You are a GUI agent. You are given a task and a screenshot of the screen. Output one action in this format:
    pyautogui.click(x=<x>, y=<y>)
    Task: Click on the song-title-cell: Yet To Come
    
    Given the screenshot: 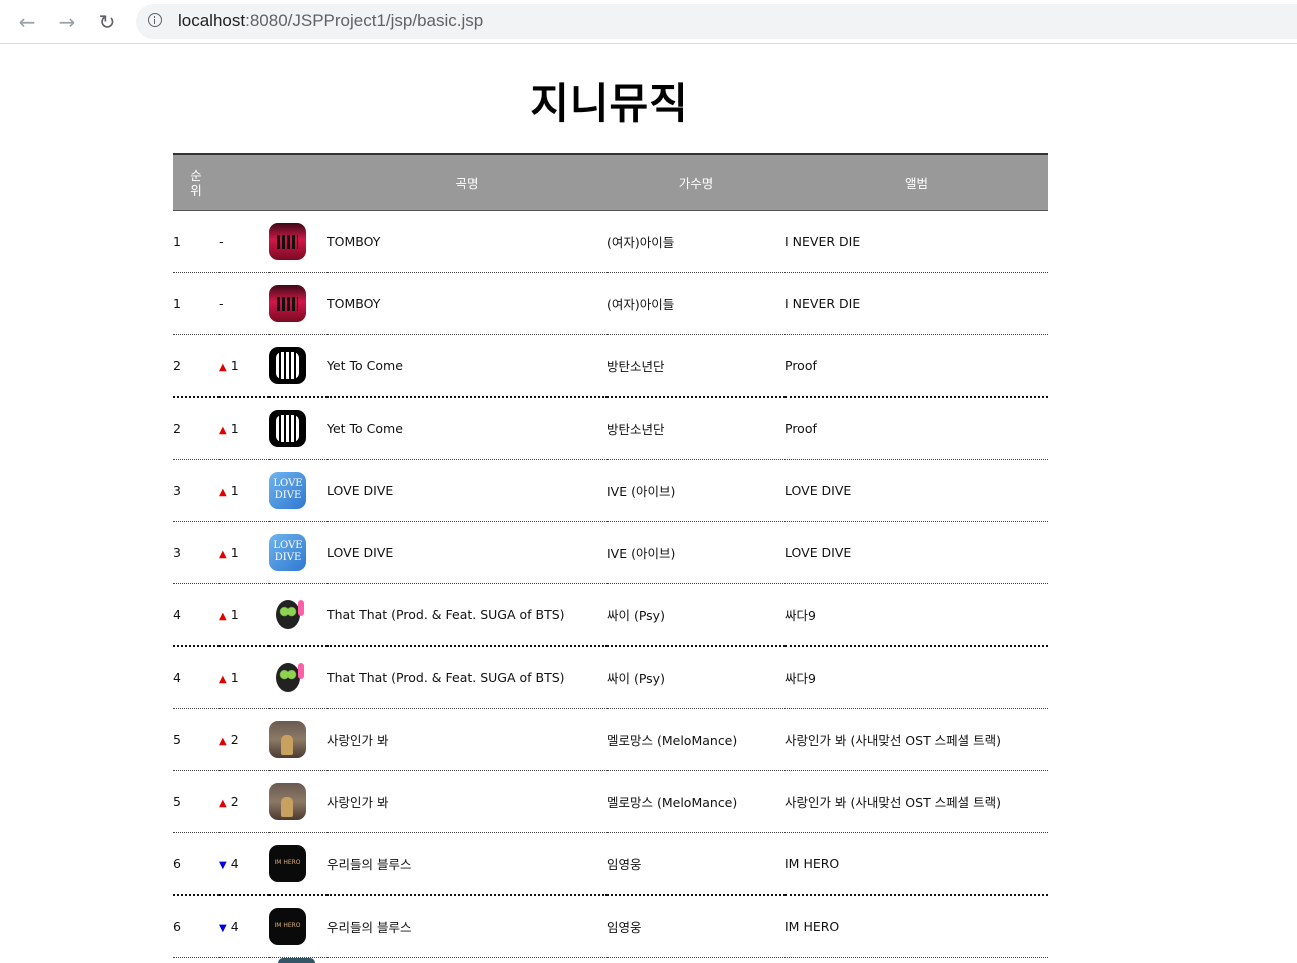 What is the action you would take?
    pyautogui.click(x=365, y=365)
    